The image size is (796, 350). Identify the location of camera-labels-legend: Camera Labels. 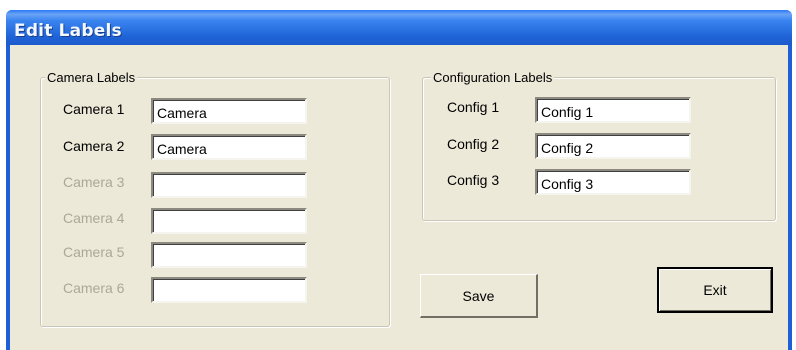
(91, 77).